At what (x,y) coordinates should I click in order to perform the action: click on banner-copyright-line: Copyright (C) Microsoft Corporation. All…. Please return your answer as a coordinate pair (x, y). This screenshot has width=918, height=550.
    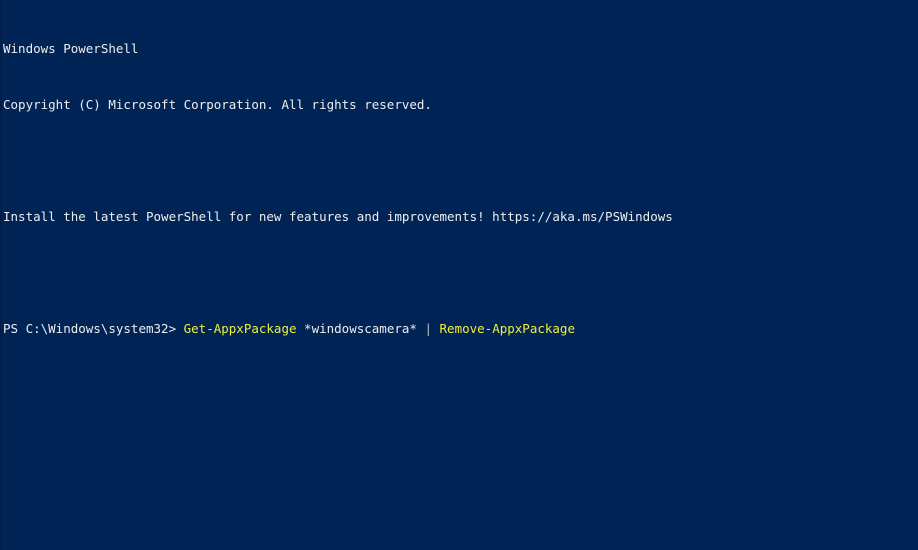
    Looking at the image, I should click on (217, 104).